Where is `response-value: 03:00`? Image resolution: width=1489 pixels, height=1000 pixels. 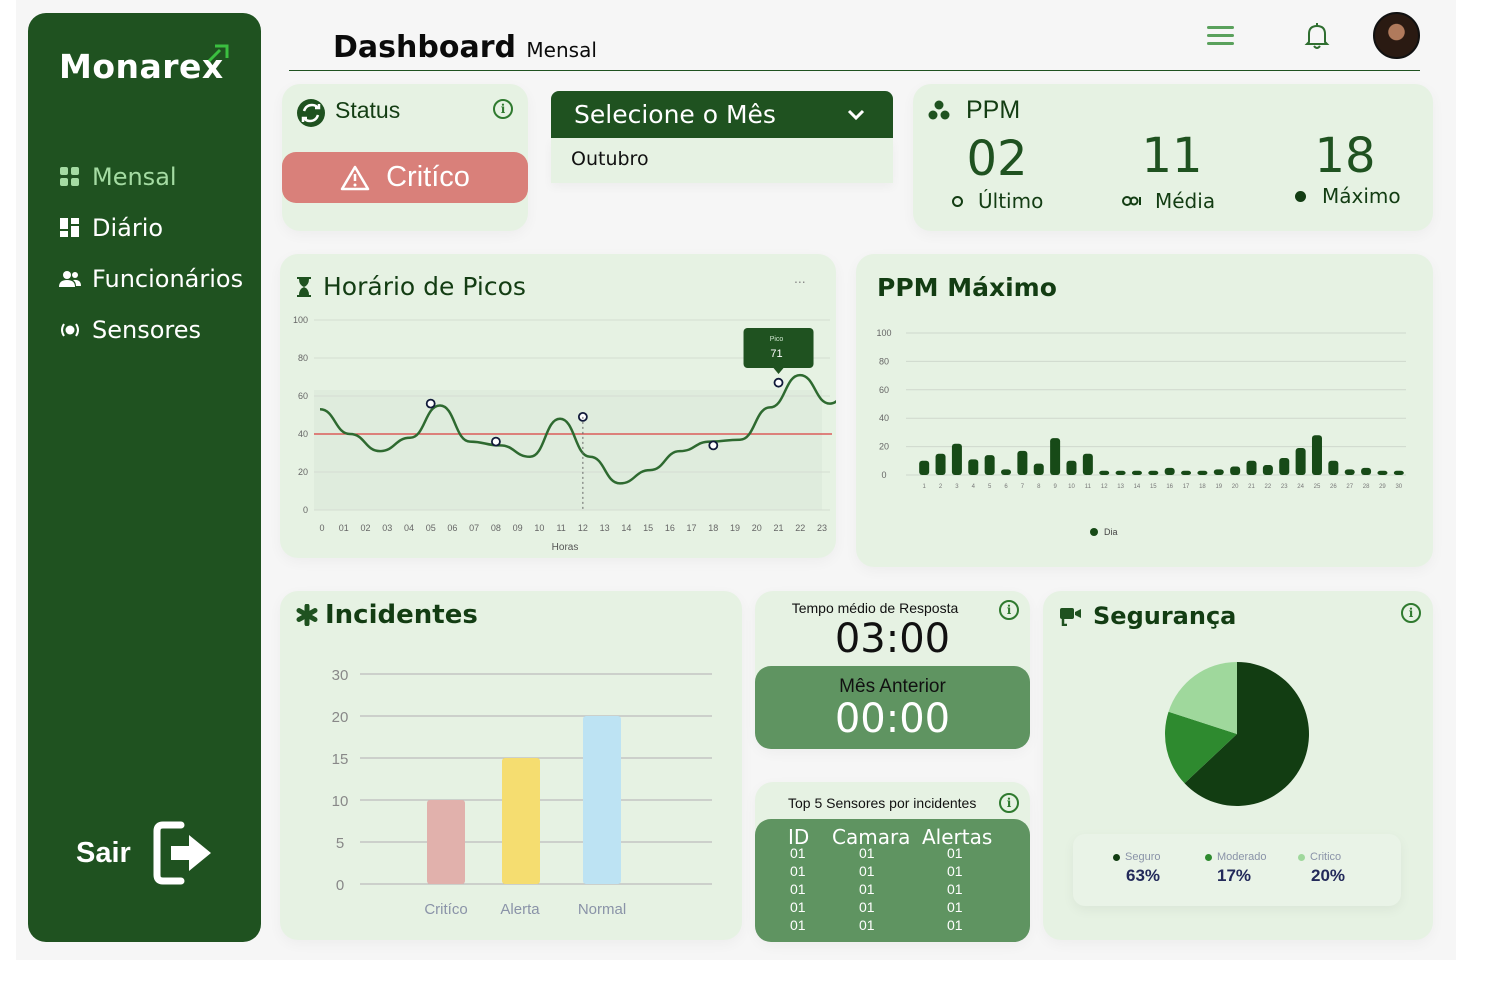 response-value: 03:00 is located at coordinates (892, 639).